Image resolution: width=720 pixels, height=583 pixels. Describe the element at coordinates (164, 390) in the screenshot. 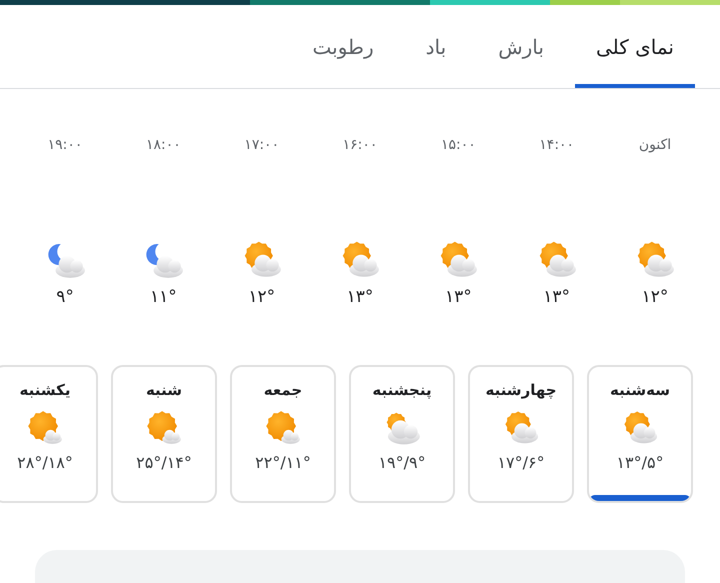

I see `day-name: شنبه` at that location.